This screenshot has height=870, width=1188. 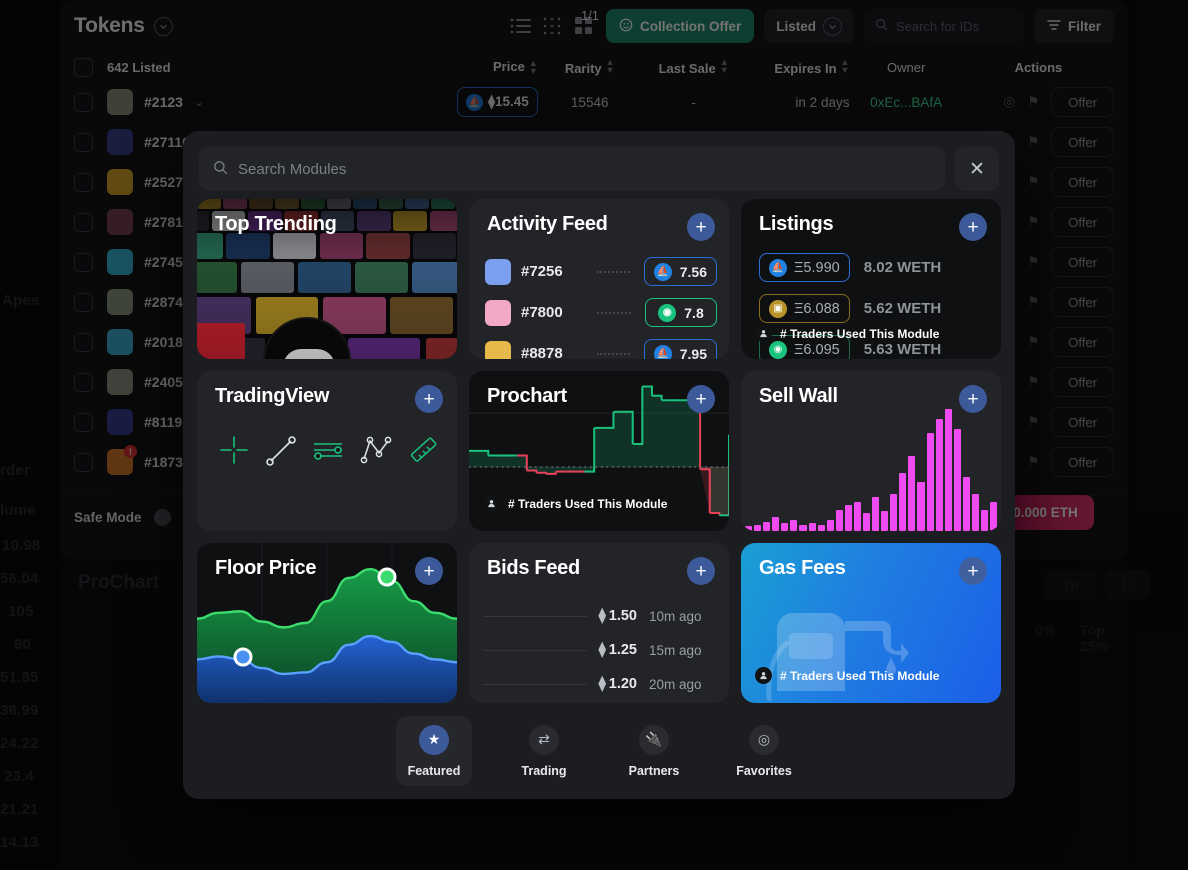 I want to click on activity-feed-row: #7800 ◉ 7.8, so click(x=601, y=312).